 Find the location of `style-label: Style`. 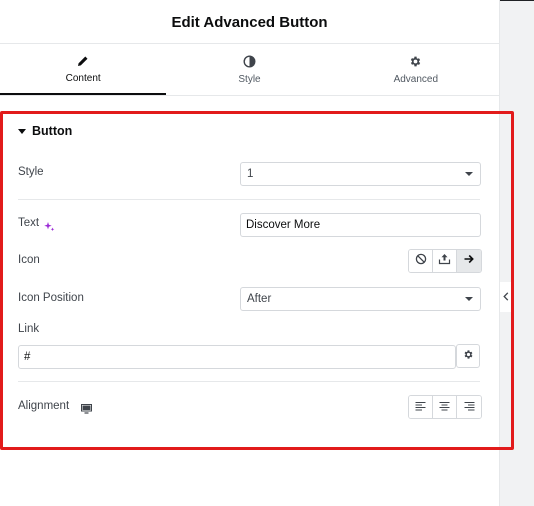

style-label: Style is located at coordinates (31, 172).